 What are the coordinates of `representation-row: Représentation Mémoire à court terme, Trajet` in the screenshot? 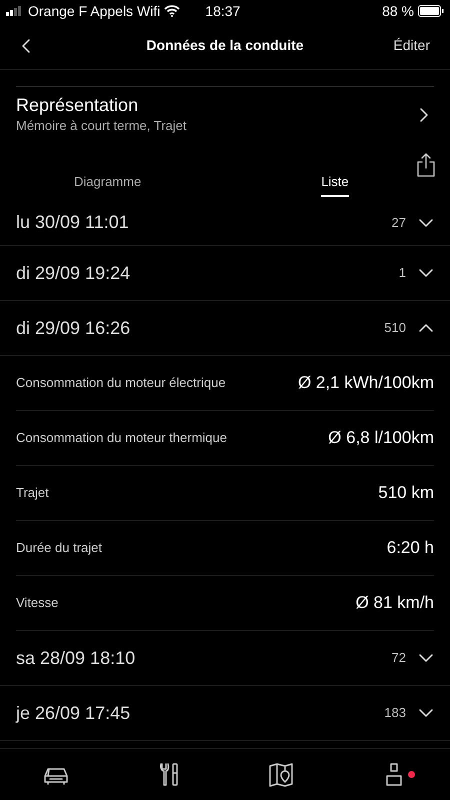 It's located at (225, 114).